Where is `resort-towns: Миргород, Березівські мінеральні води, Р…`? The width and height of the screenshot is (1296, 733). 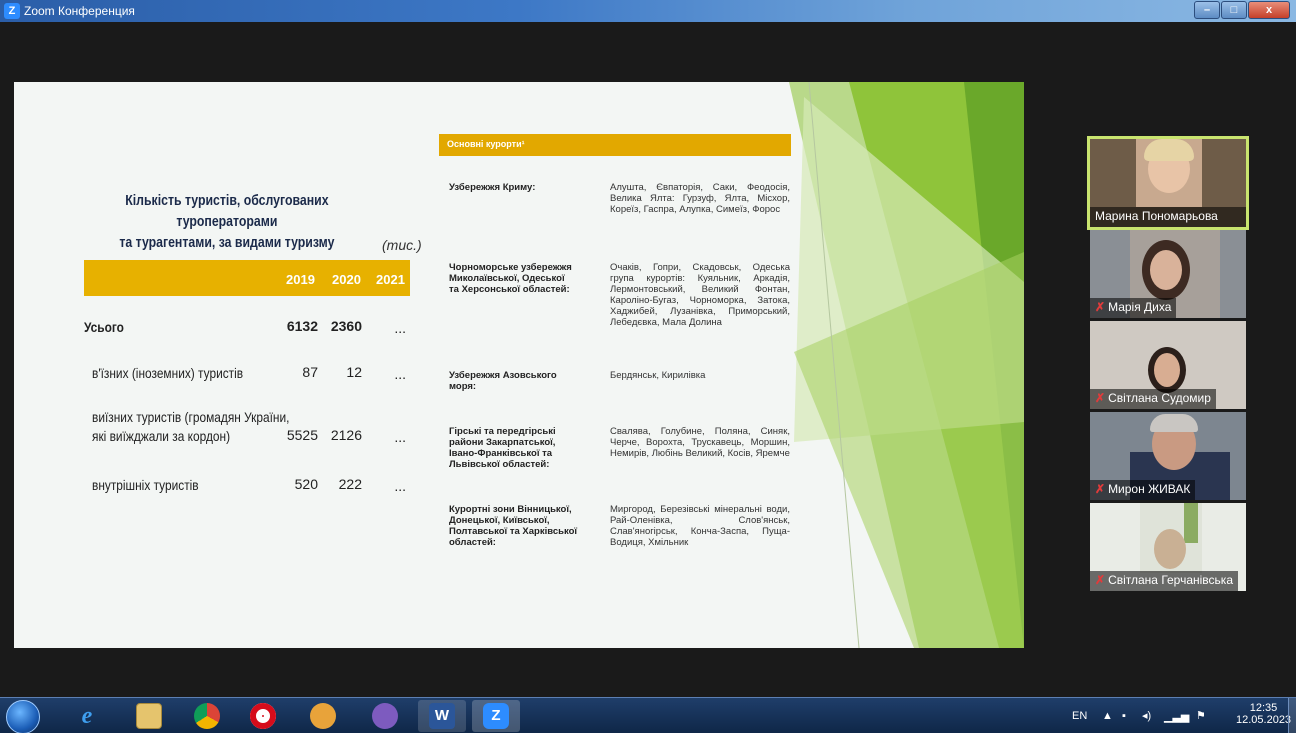 resort-towns: Миргород, Березівські мінеральні води, Р… is located at coordinates (700, 526).